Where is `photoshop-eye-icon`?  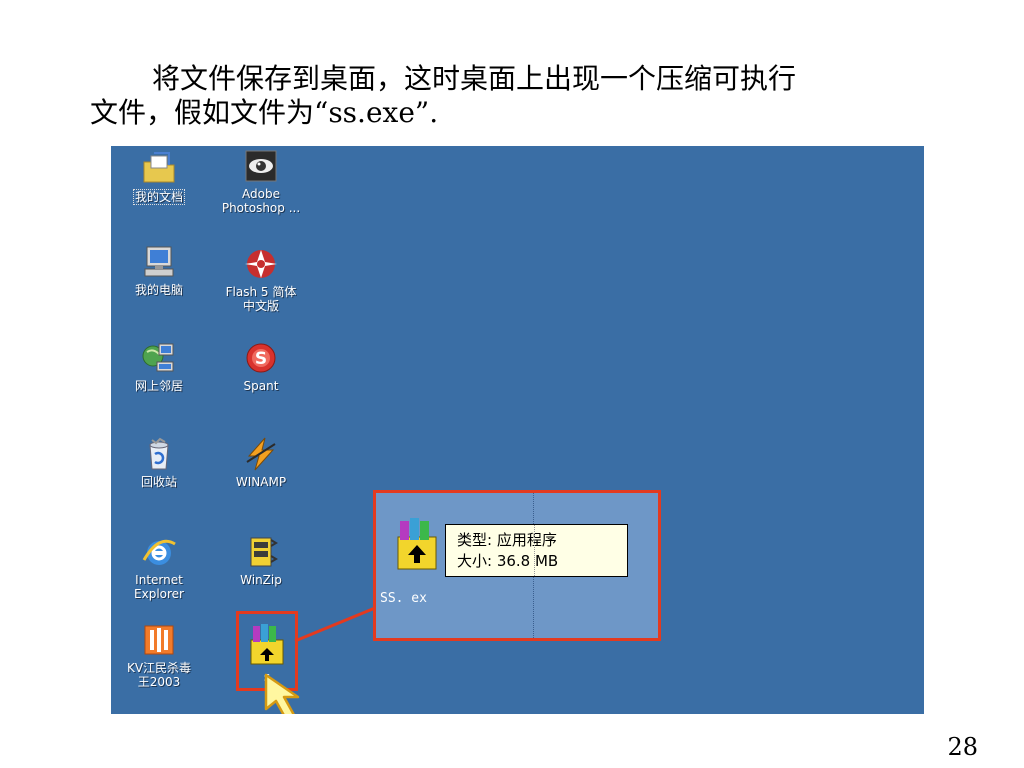 photoshop-eye-icon is located at coordinates (261, 166).